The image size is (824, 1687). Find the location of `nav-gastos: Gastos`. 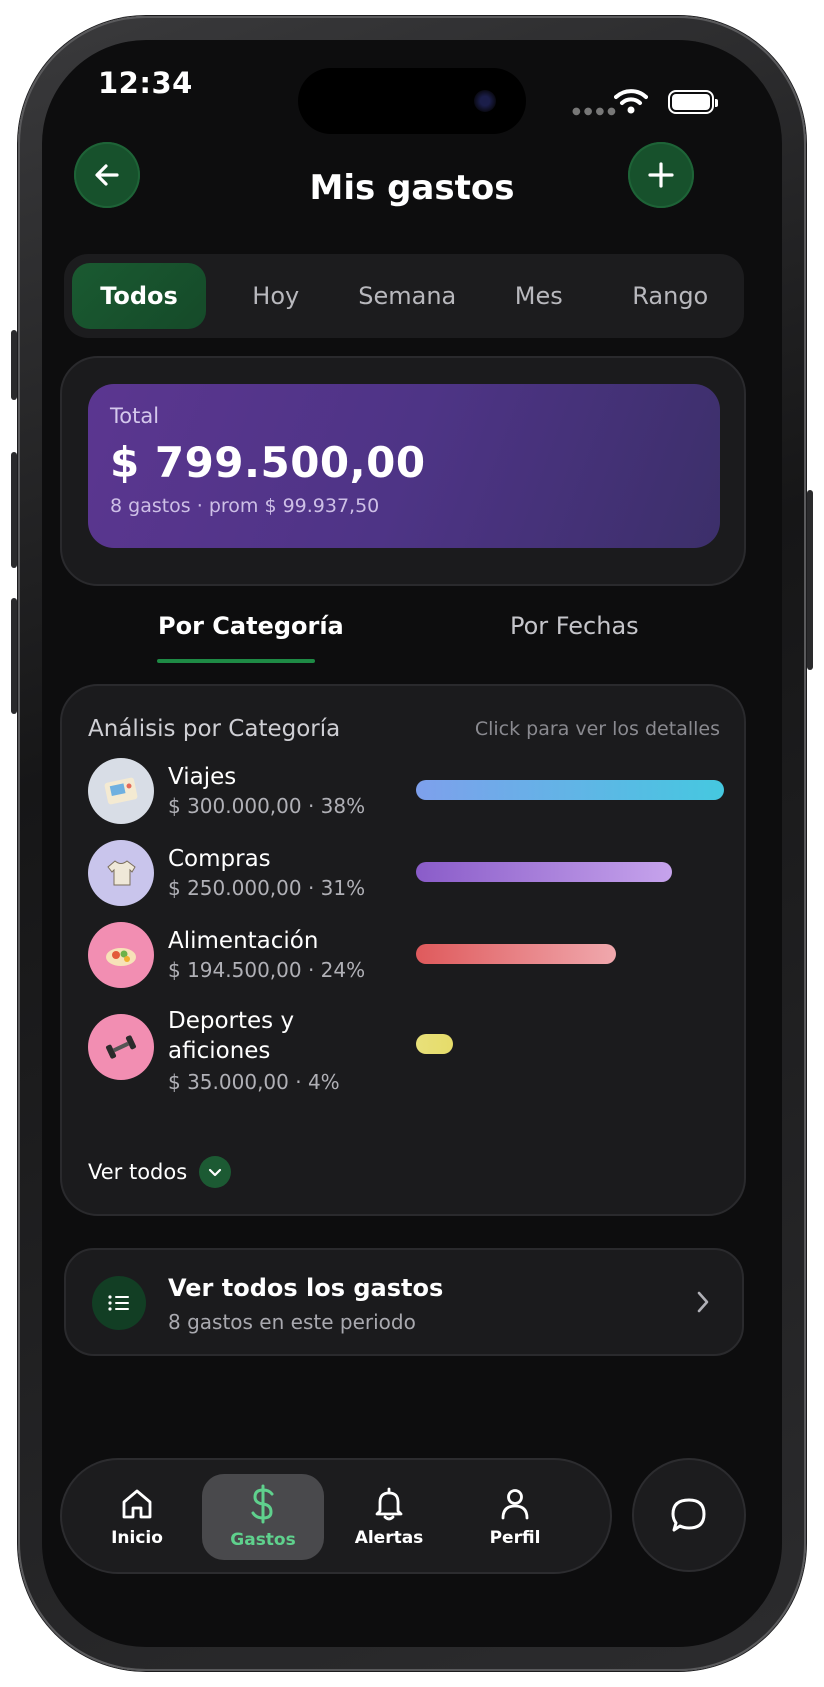

nav-gastos: Gastos is located at coordinates (263, 1517).